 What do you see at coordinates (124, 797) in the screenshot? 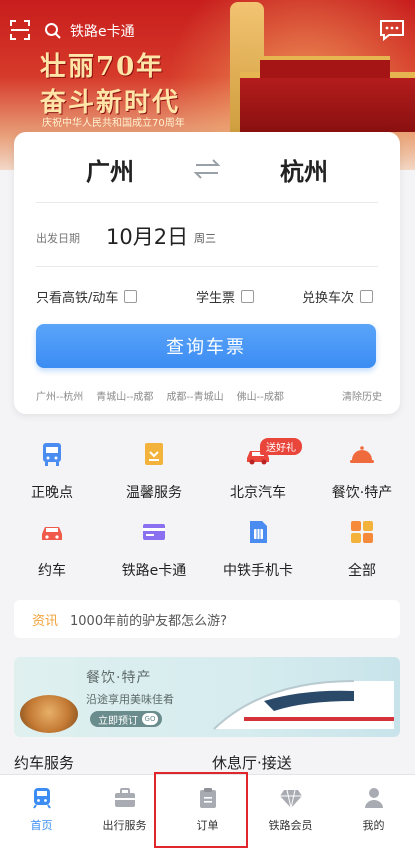
I see `suitcase-icon` at bounding box center [124, 797].